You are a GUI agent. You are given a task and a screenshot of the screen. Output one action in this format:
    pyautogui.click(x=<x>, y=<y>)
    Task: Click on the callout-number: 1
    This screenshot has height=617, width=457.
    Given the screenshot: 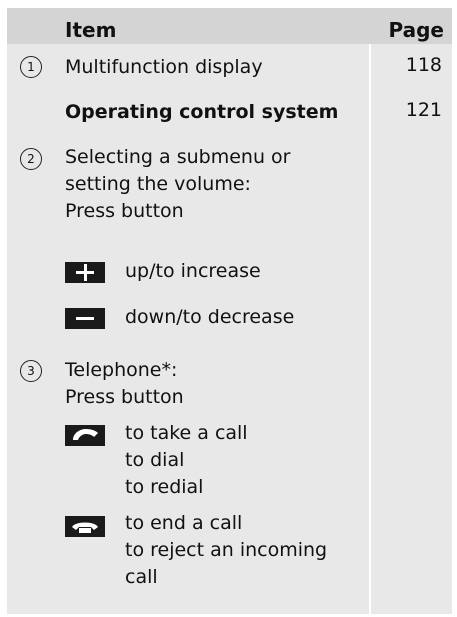 What is the action you would take?
    pyautogui.click(x=31, y=67)
    